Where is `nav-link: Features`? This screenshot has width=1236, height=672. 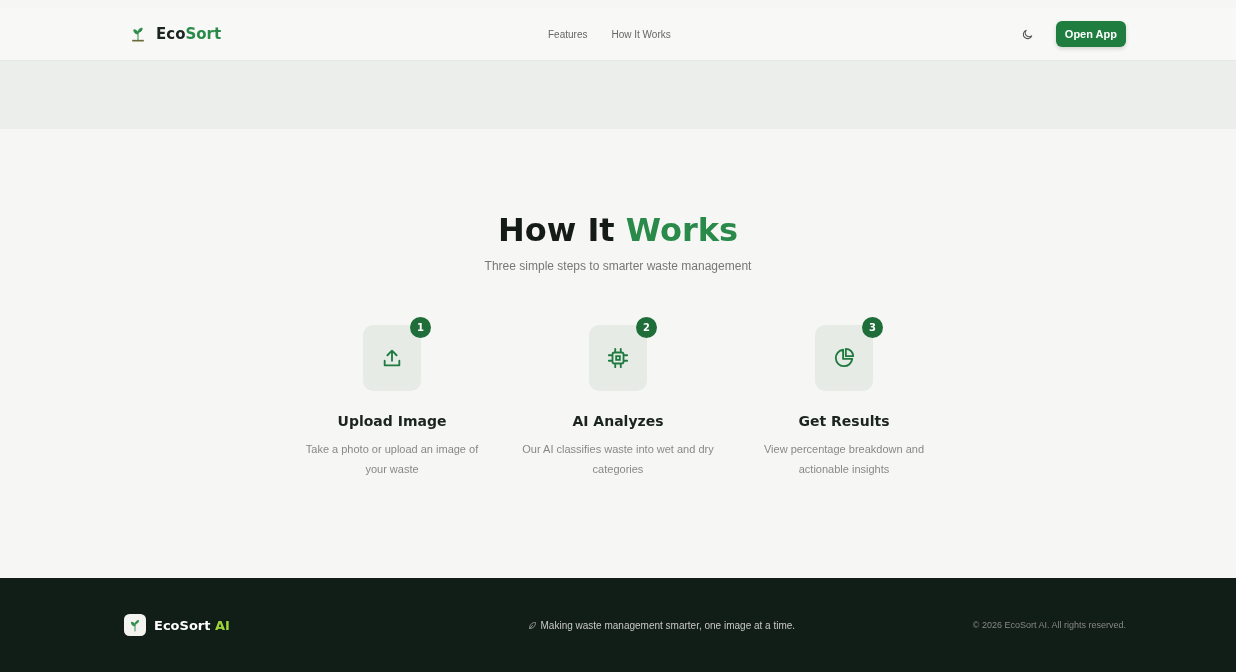
nav-link: Features is located at coordinates (568, 34).